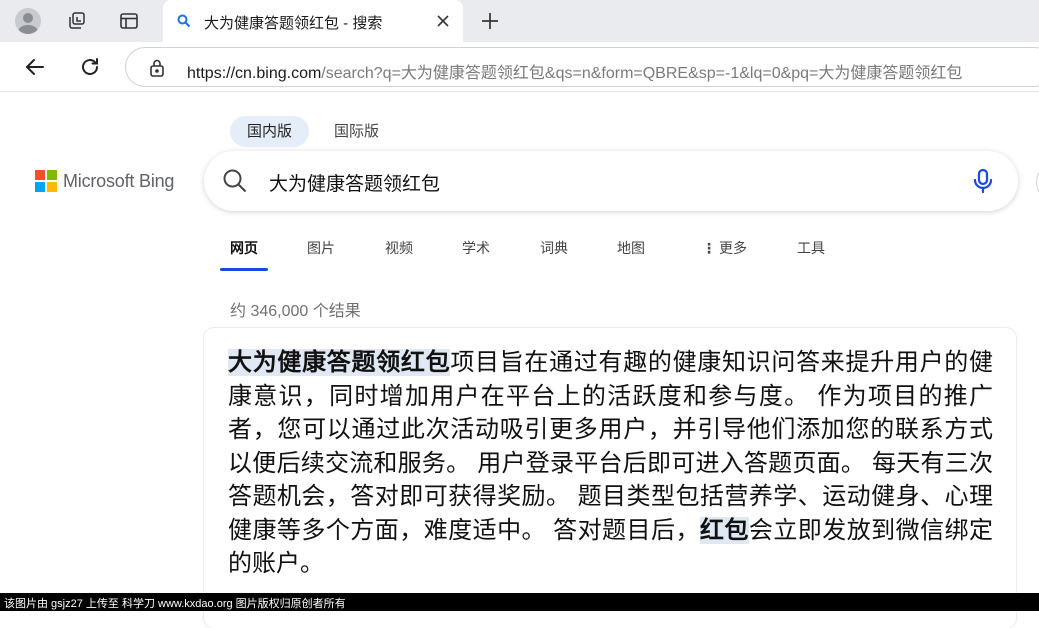 Image resolution: width=1039 pixels, height=628 pixels. What do you see at coordinates (270, 131) in the screenshot?
I see `scope-tab-domestic: 国内版` at bounding box center [270, 131].